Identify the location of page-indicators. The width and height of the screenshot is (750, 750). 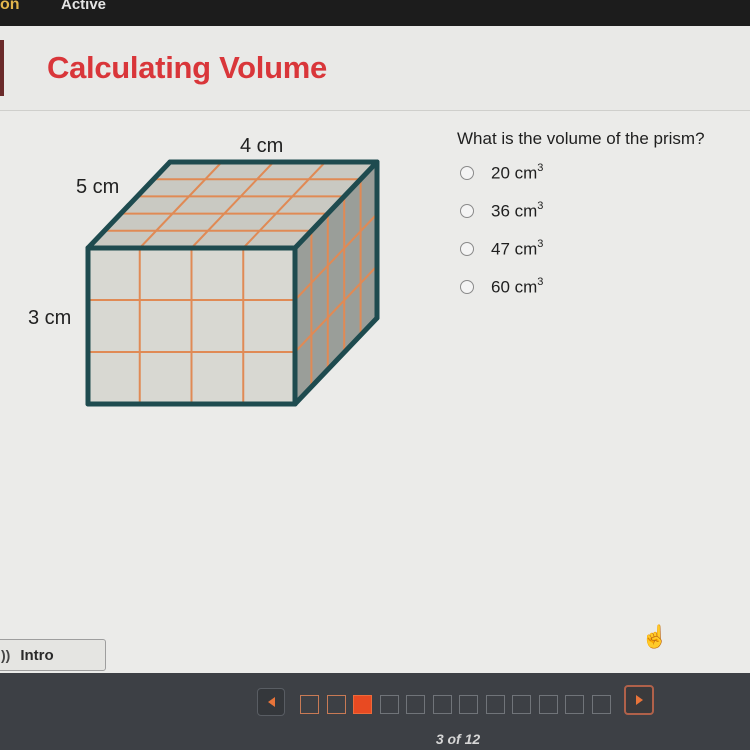
(459, 704).